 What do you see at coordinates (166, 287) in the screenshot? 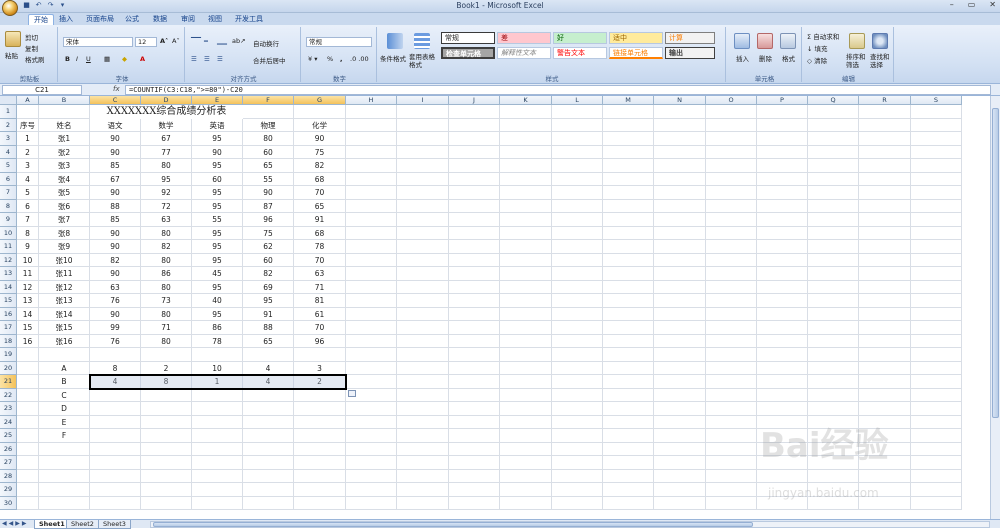
I see `table-data-cell: 80` at bounding box center [166, 287].